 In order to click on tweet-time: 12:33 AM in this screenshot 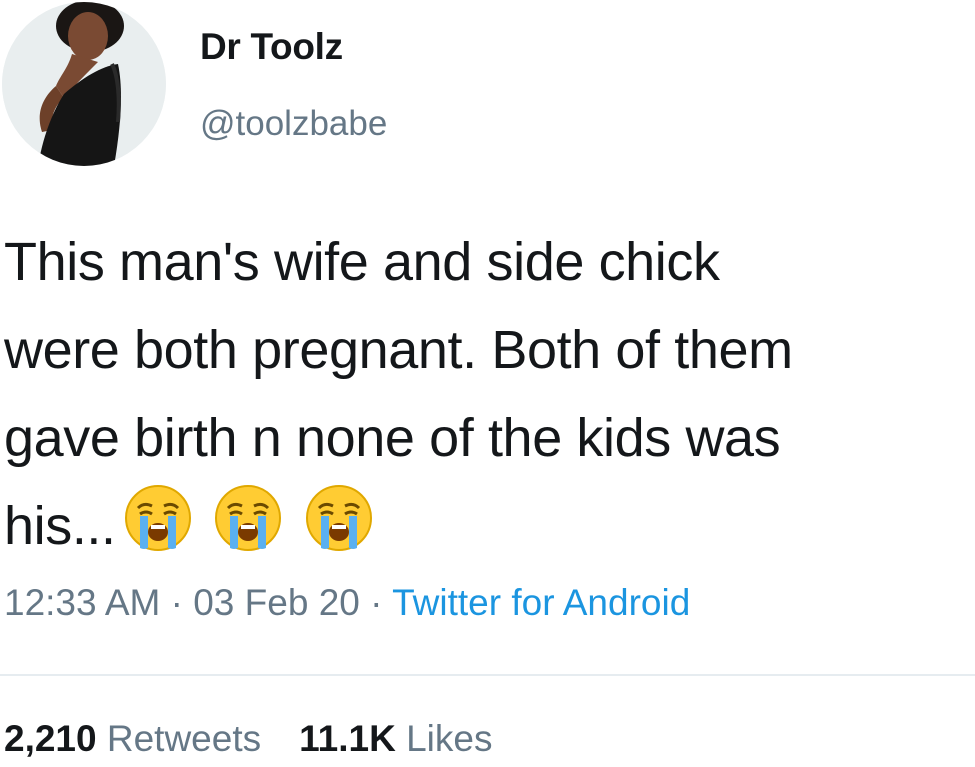, I will do `click(82, 602)`.